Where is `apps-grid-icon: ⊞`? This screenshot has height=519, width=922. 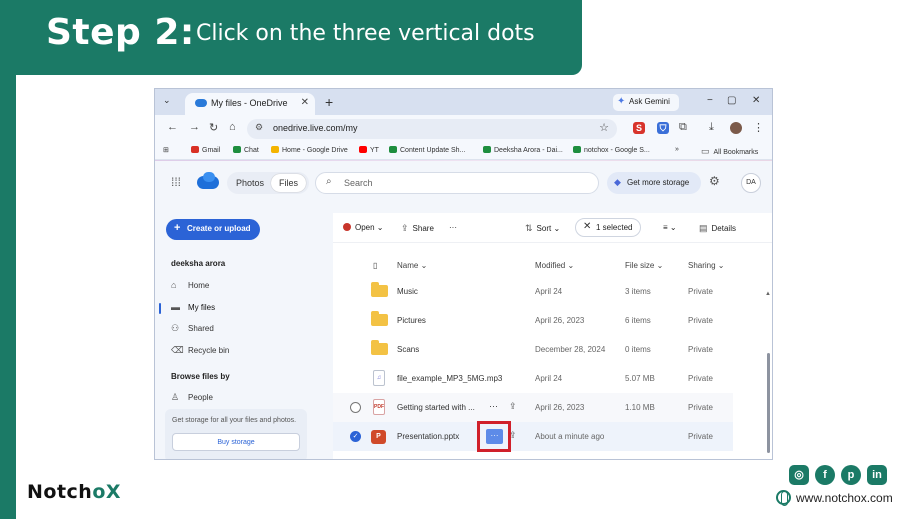 apps-grid-icon: ⊞ is located at coordinates (166, 150).